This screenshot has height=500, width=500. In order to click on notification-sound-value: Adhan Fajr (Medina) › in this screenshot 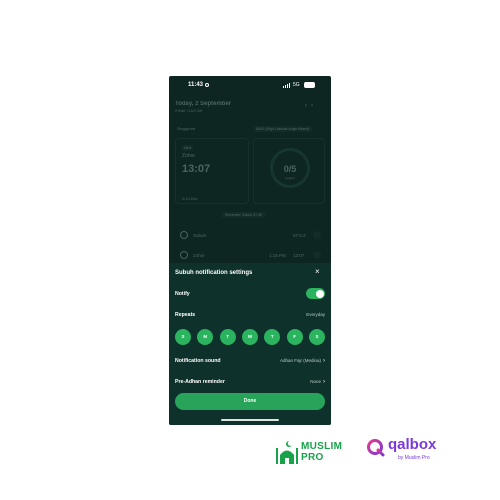, I will do `click(302, 361)`.